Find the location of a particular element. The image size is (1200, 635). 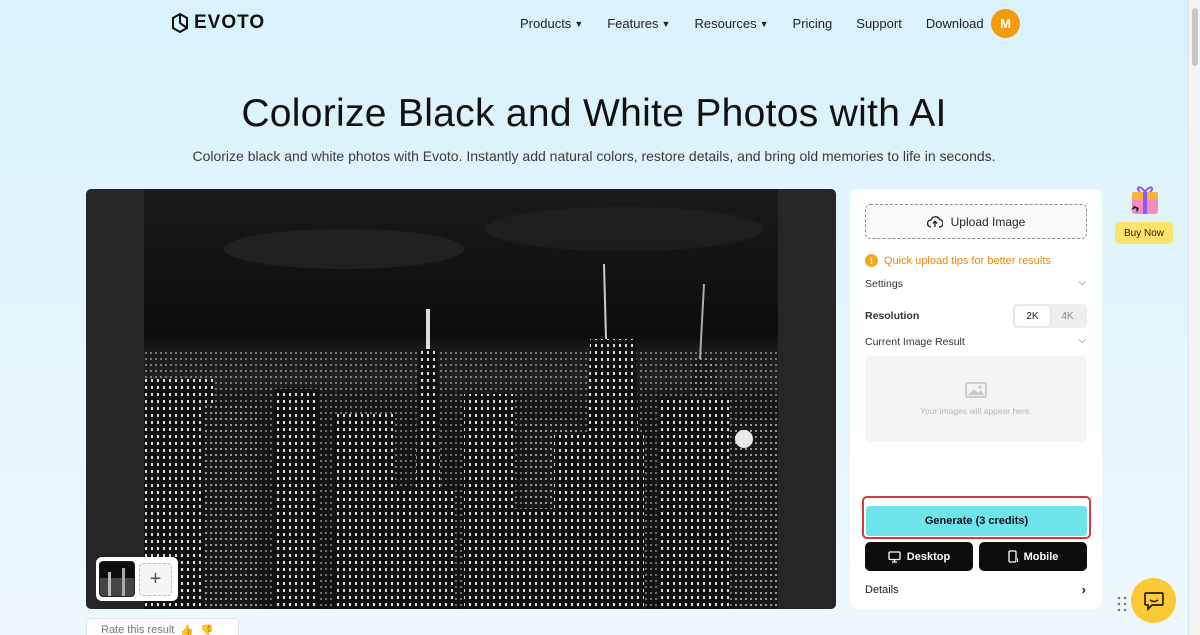

nav-features: Features ▼ is located at coordinates (638, 23).